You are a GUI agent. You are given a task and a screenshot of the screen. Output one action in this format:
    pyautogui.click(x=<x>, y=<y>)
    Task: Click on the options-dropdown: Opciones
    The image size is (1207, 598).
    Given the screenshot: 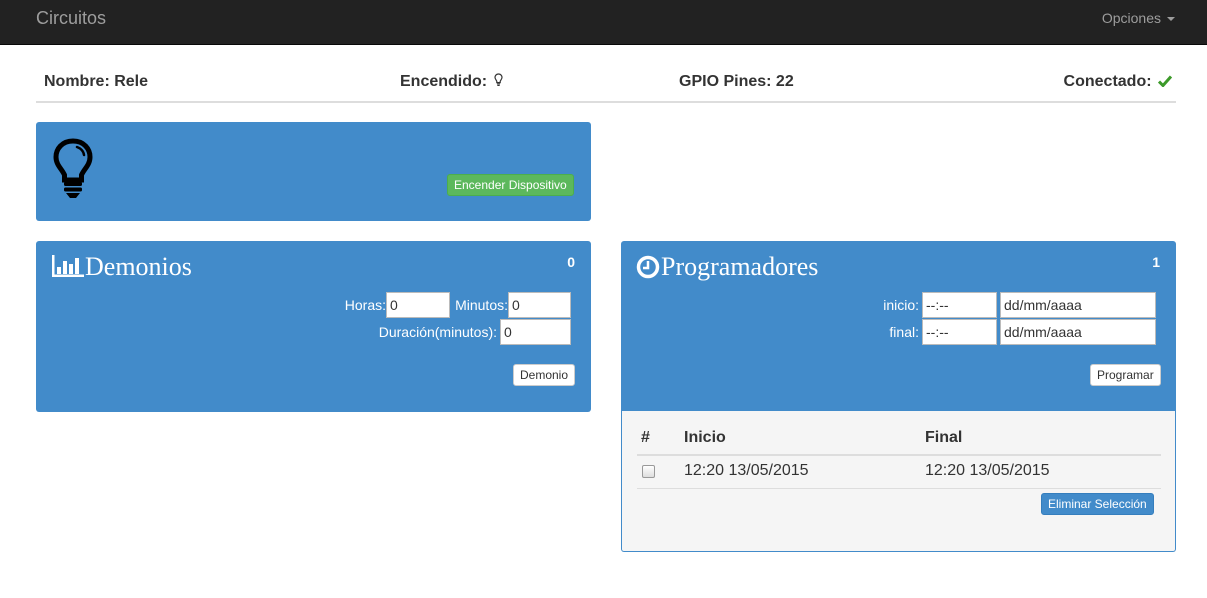 What is the action you would take?
    pyautogui.click(x=1138, y=18)
    